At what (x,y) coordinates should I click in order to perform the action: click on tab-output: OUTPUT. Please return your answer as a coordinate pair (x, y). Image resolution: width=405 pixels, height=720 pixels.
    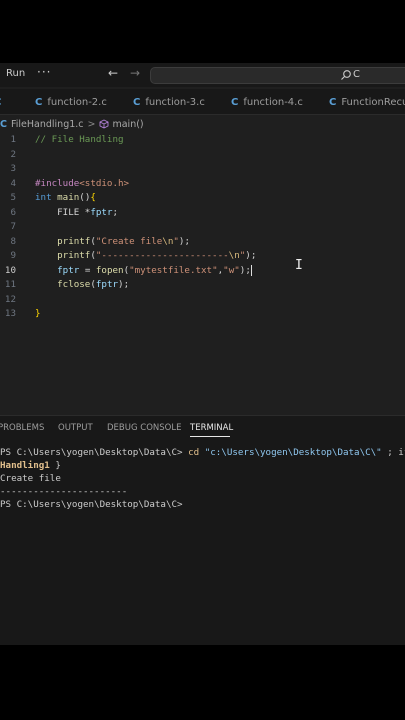
    Looking at the image, I should click on (75, 428).